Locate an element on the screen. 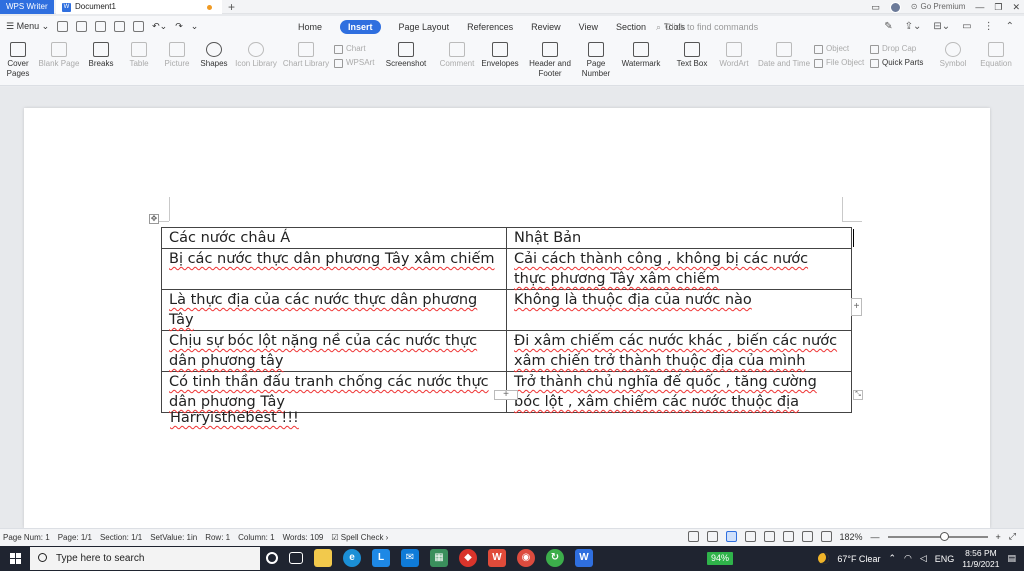 This screenshot has width=1024, height=571. add-row-icon: + is located at coordinates (506, 395).